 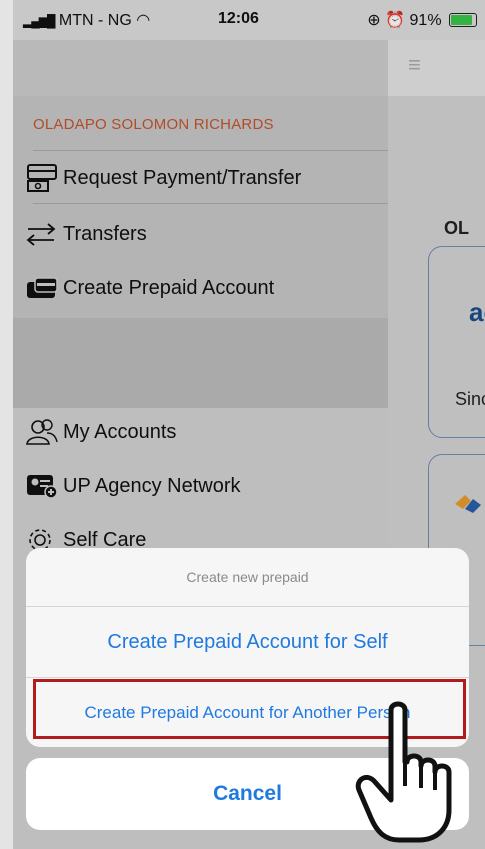 I want to click on pointing-hand-icon, so click(x=403, y=772).